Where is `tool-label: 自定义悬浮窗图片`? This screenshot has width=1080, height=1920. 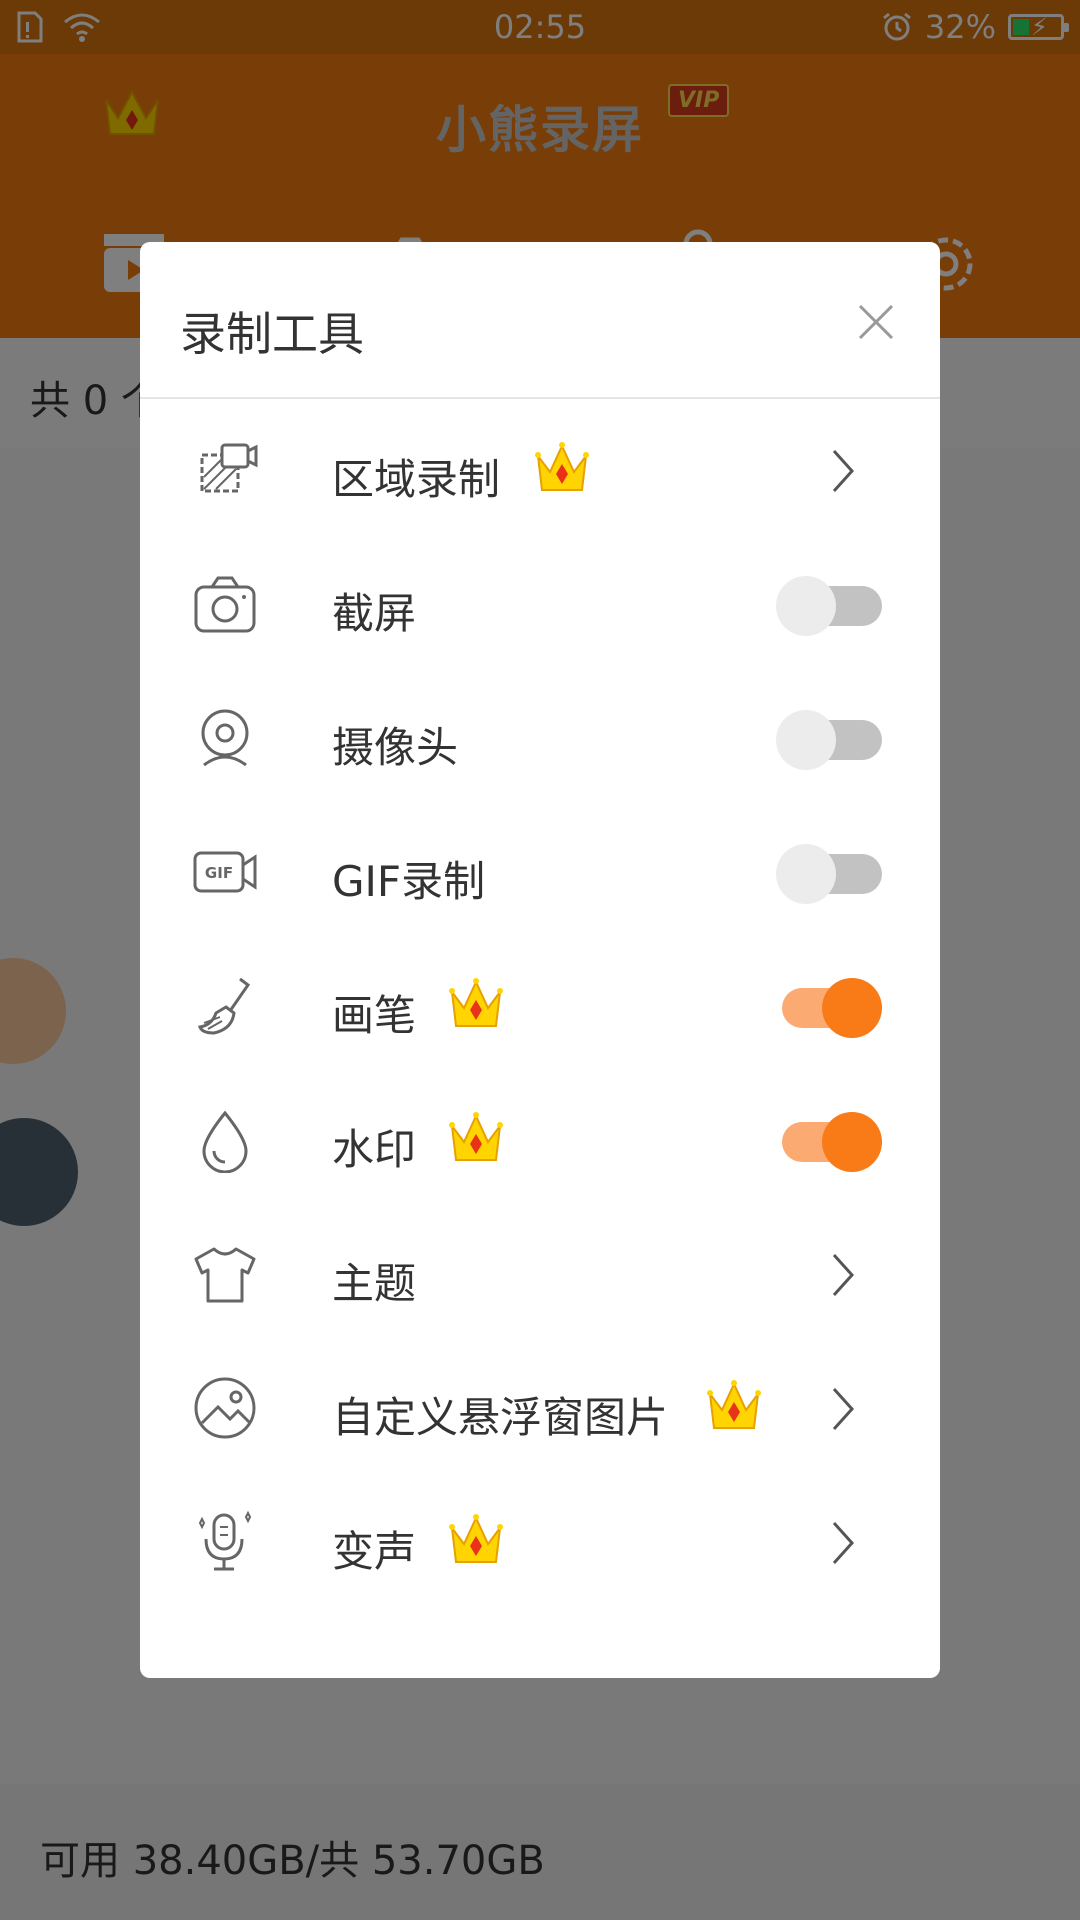 tool-label: 自定义悬浮窗图片 is located at coordinates (500, 1417).